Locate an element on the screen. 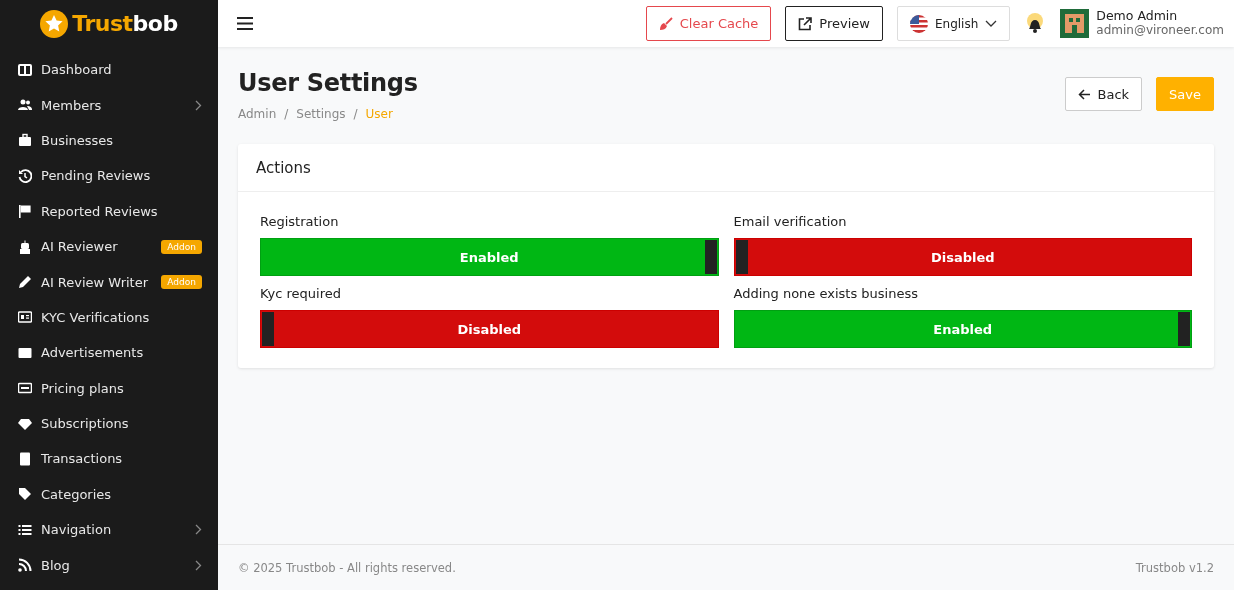  setting-label: Registration is located at coordinates (300, 221).